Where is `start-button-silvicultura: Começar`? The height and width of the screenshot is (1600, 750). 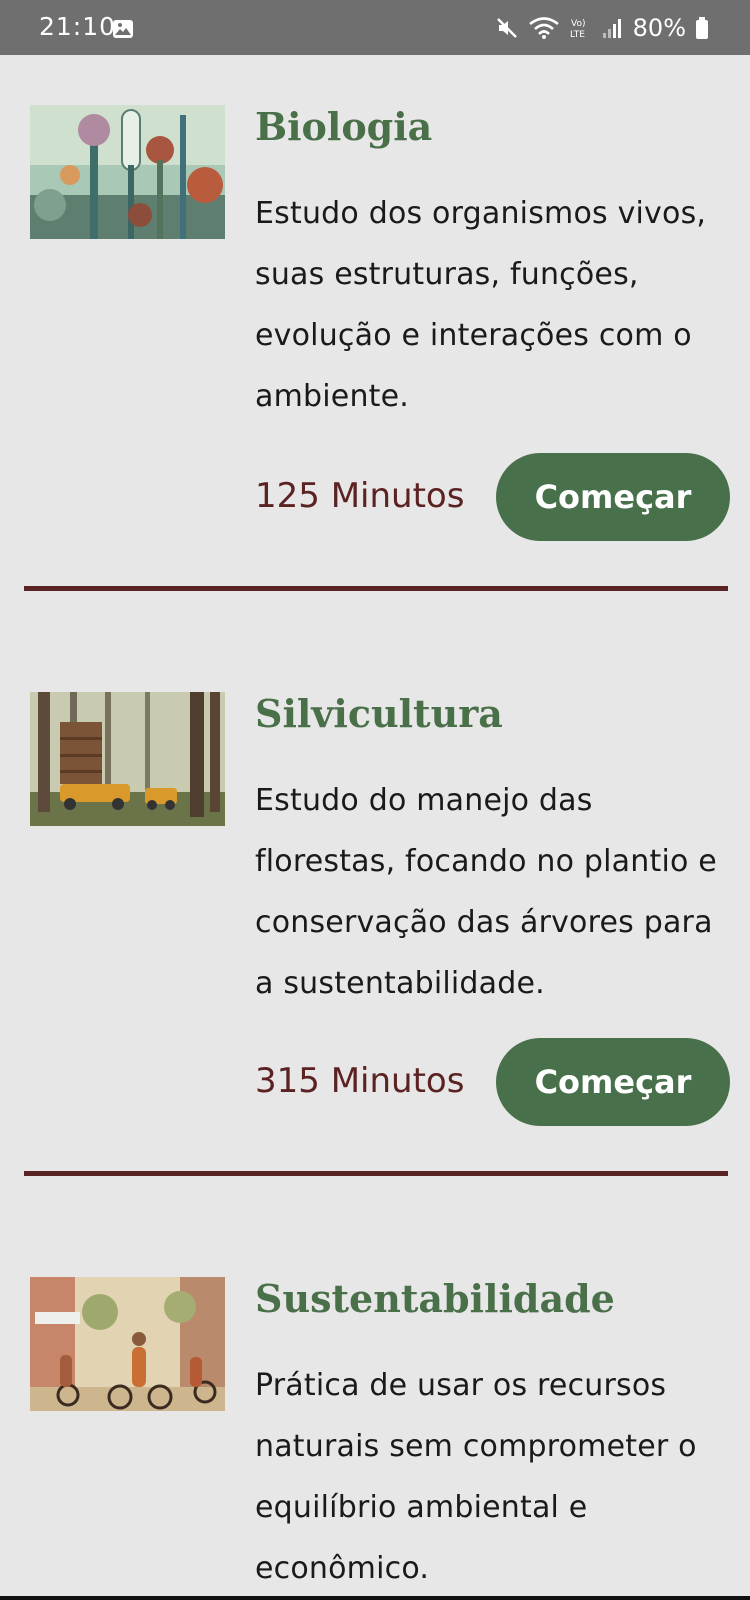 start-button-silvicultura: Começar is located at coordinates (613, 1082).